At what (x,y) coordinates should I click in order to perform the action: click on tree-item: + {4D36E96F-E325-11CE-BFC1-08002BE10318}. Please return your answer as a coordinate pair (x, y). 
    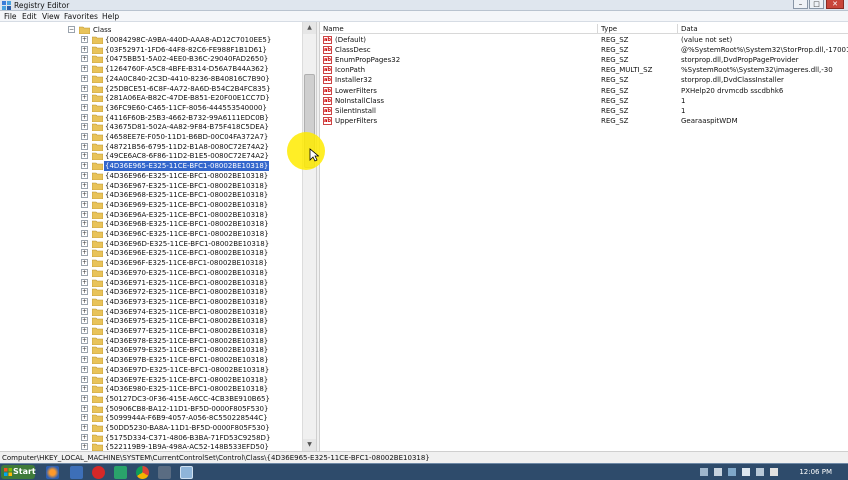
    Looking at the image, I should click on (151, 263).